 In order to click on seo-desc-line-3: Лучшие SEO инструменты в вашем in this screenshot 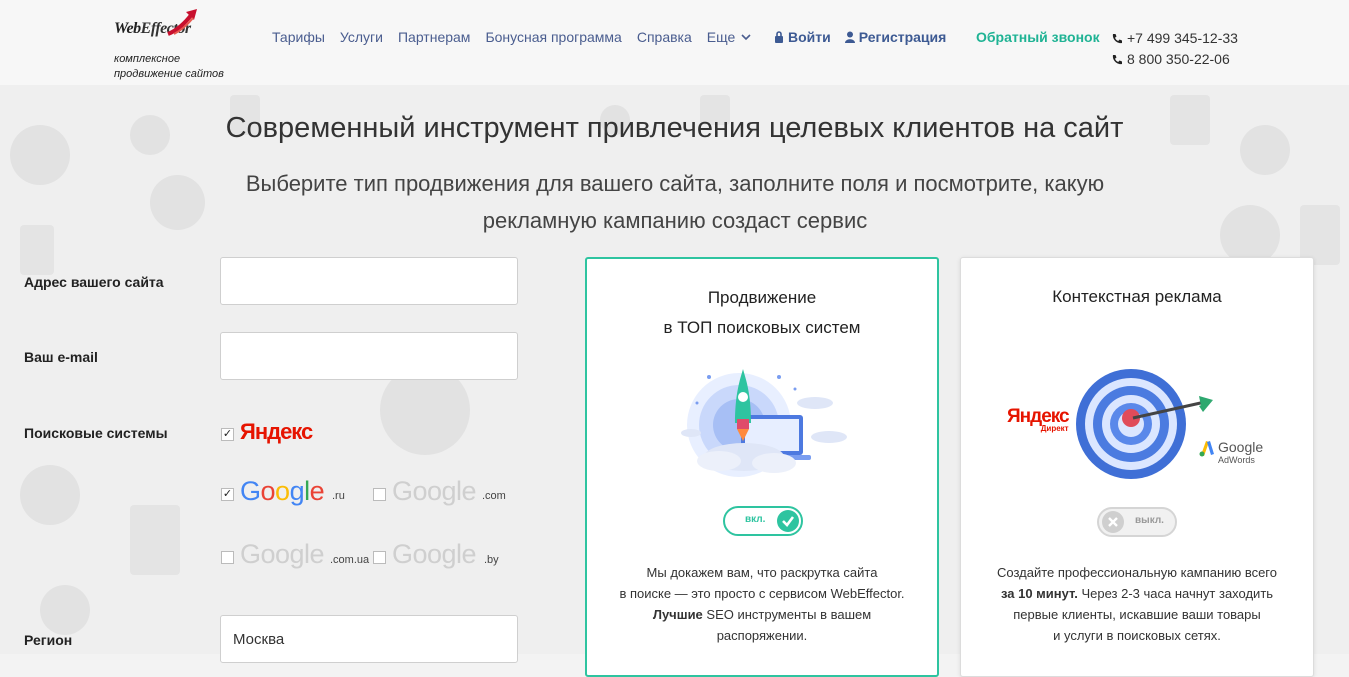, I will do `click(762, 614)`.